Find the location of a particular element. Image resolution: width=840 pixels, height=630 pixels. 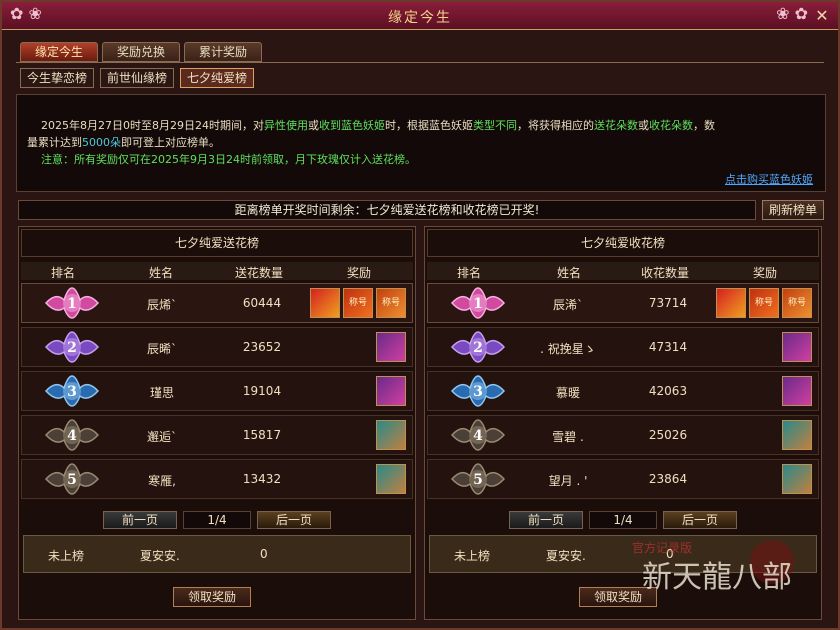

table-row: 4 邂逅` 15817 is located at coordinates (217, 435).